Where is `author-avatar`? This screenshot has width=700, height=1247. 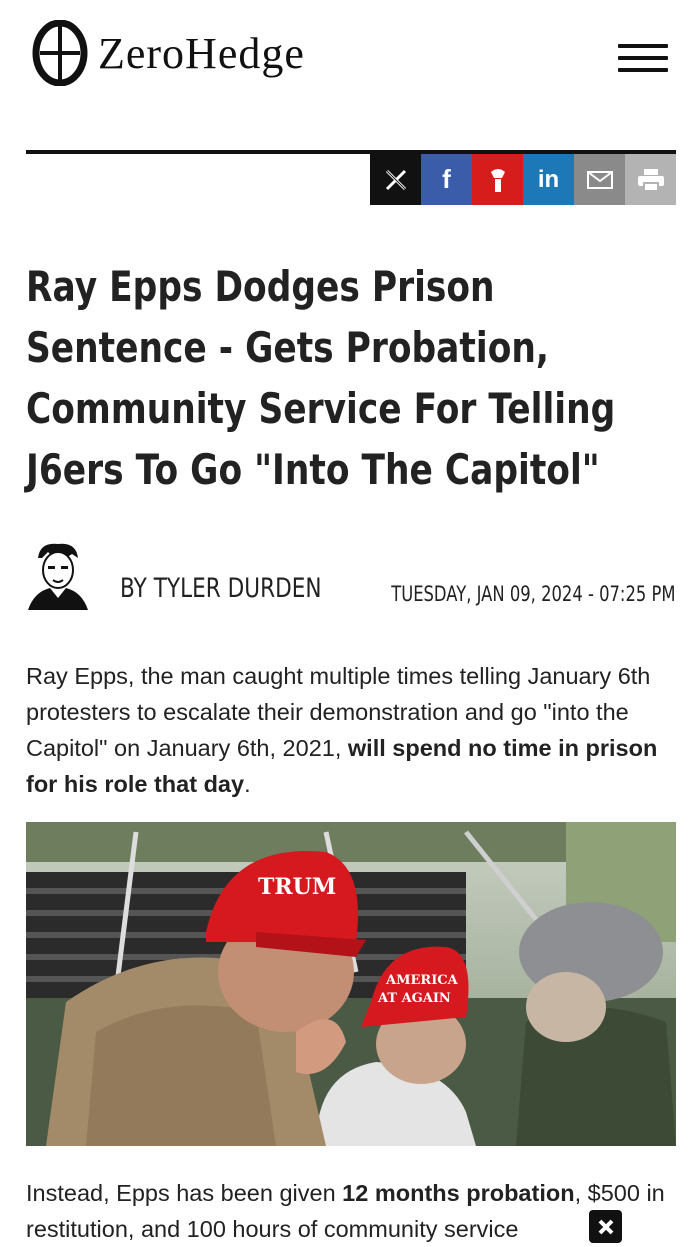 author-avatar is located at coordinates (58, 576).